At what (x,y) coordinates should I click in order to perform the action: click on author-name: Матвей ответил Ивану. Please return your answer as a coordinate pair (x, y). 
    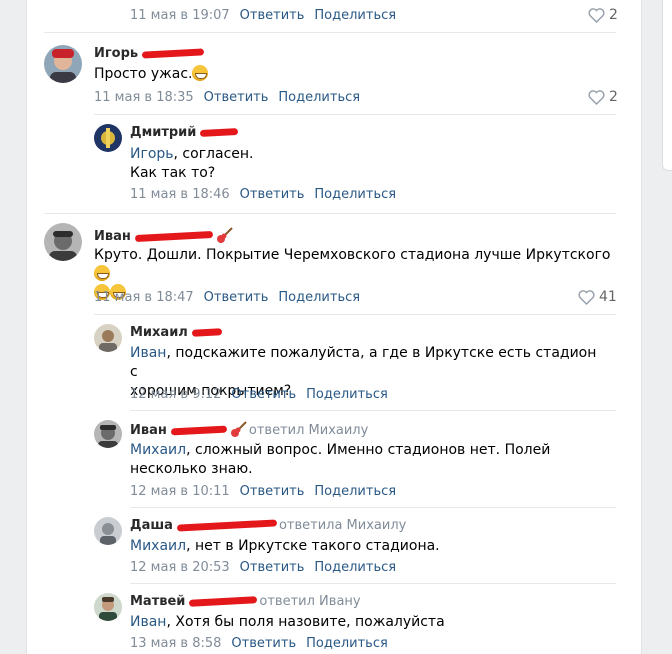
    Looking at the image, I should click on (245, 601).